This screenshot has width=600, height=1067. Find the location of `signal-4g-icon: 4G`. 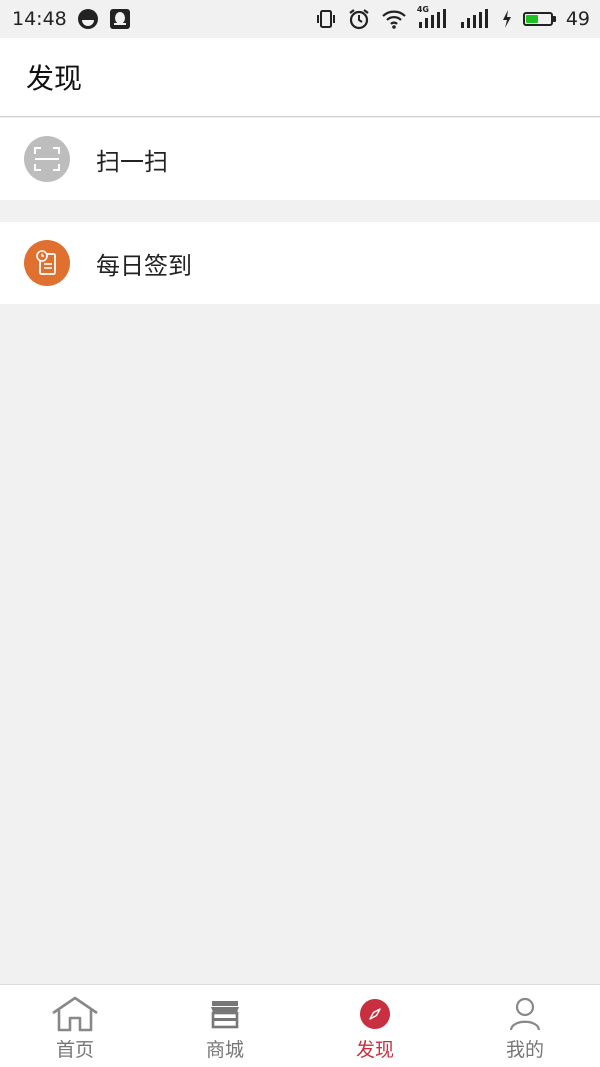

signal-4g-icon: 4G is located at coordinates (432, 17).